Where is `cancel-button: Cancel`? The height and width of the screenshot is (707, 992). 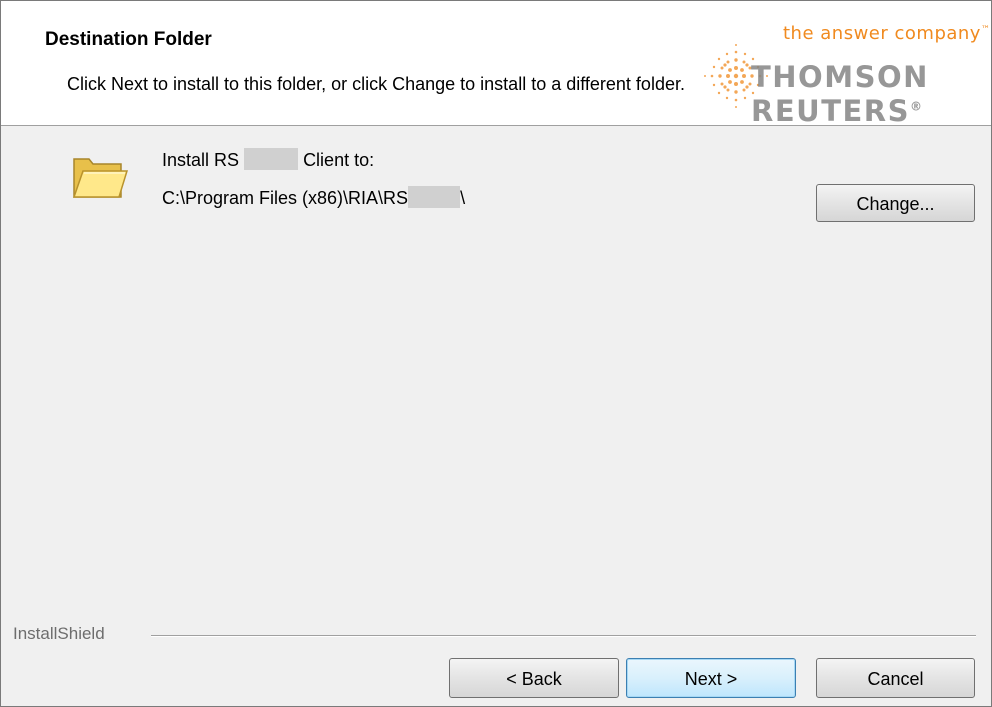
cancel-button: Cancel is located at coordinates (895, 678).